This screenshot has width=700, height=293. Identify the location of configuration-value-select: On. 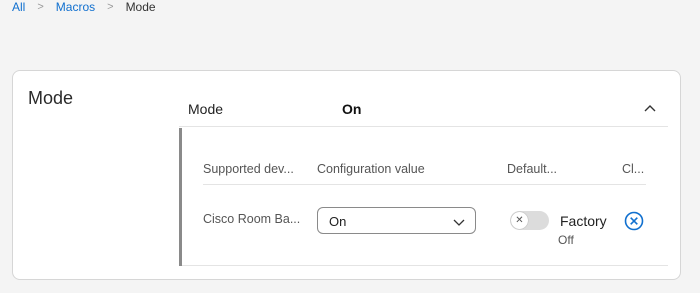
(396, 220).